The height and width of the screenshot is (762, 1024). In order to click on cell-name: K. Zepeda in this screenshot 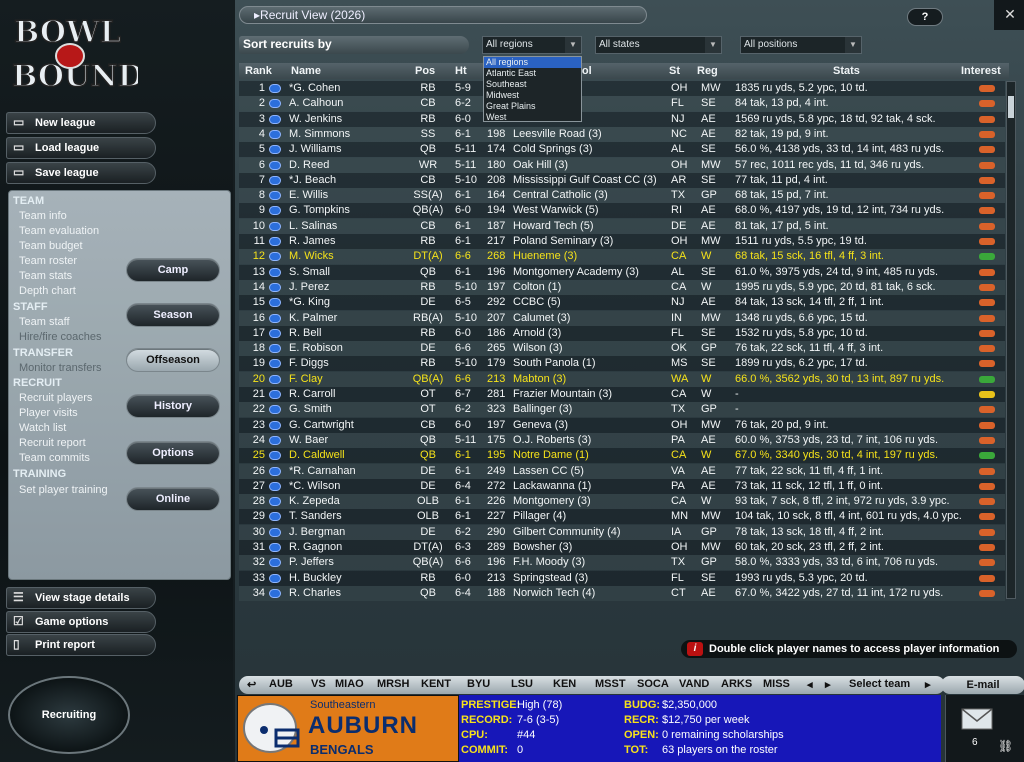, I will do `click(314, 501)`.